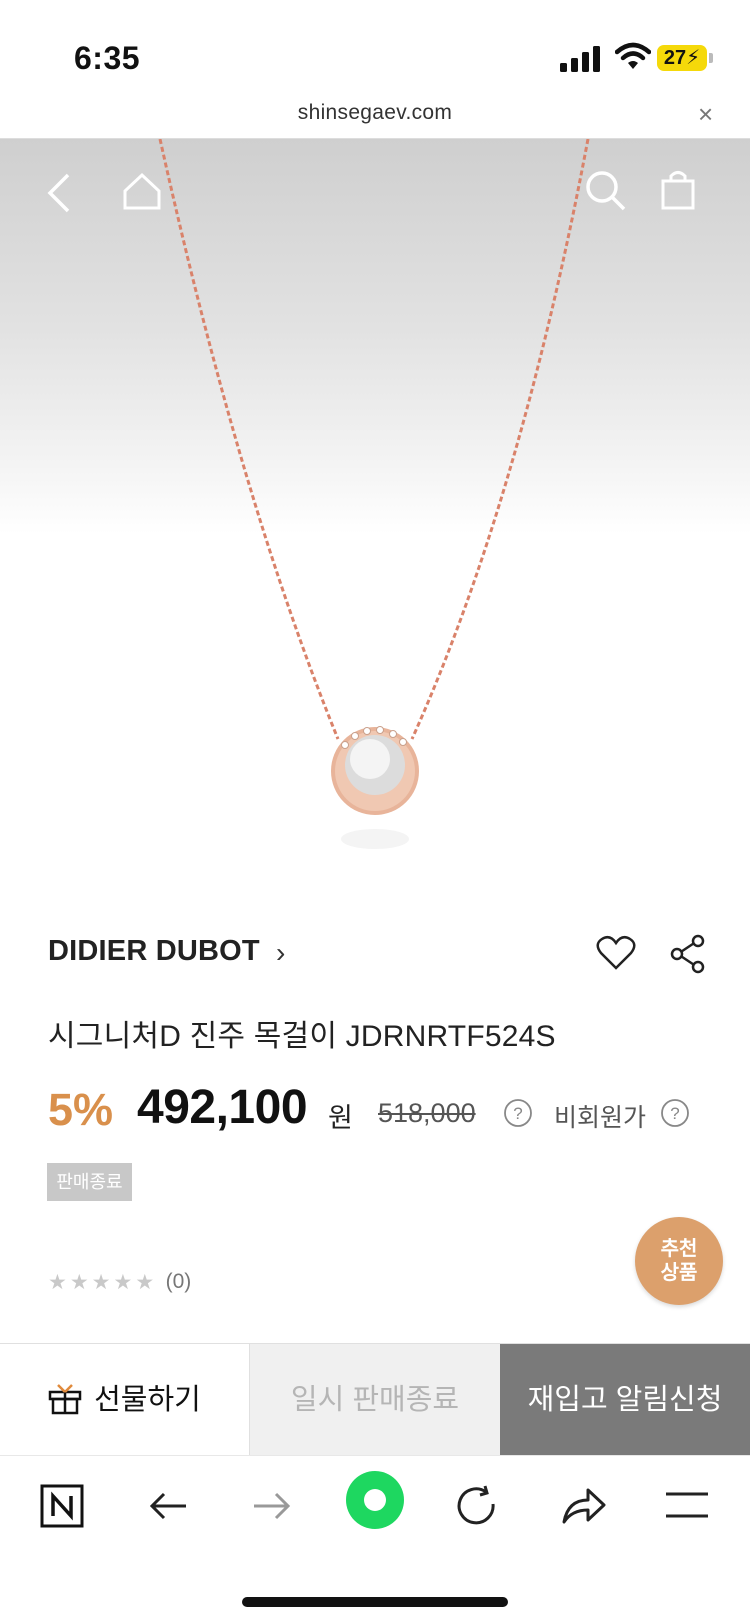  I want to click on forward-share-icon, so click(583, 1506).